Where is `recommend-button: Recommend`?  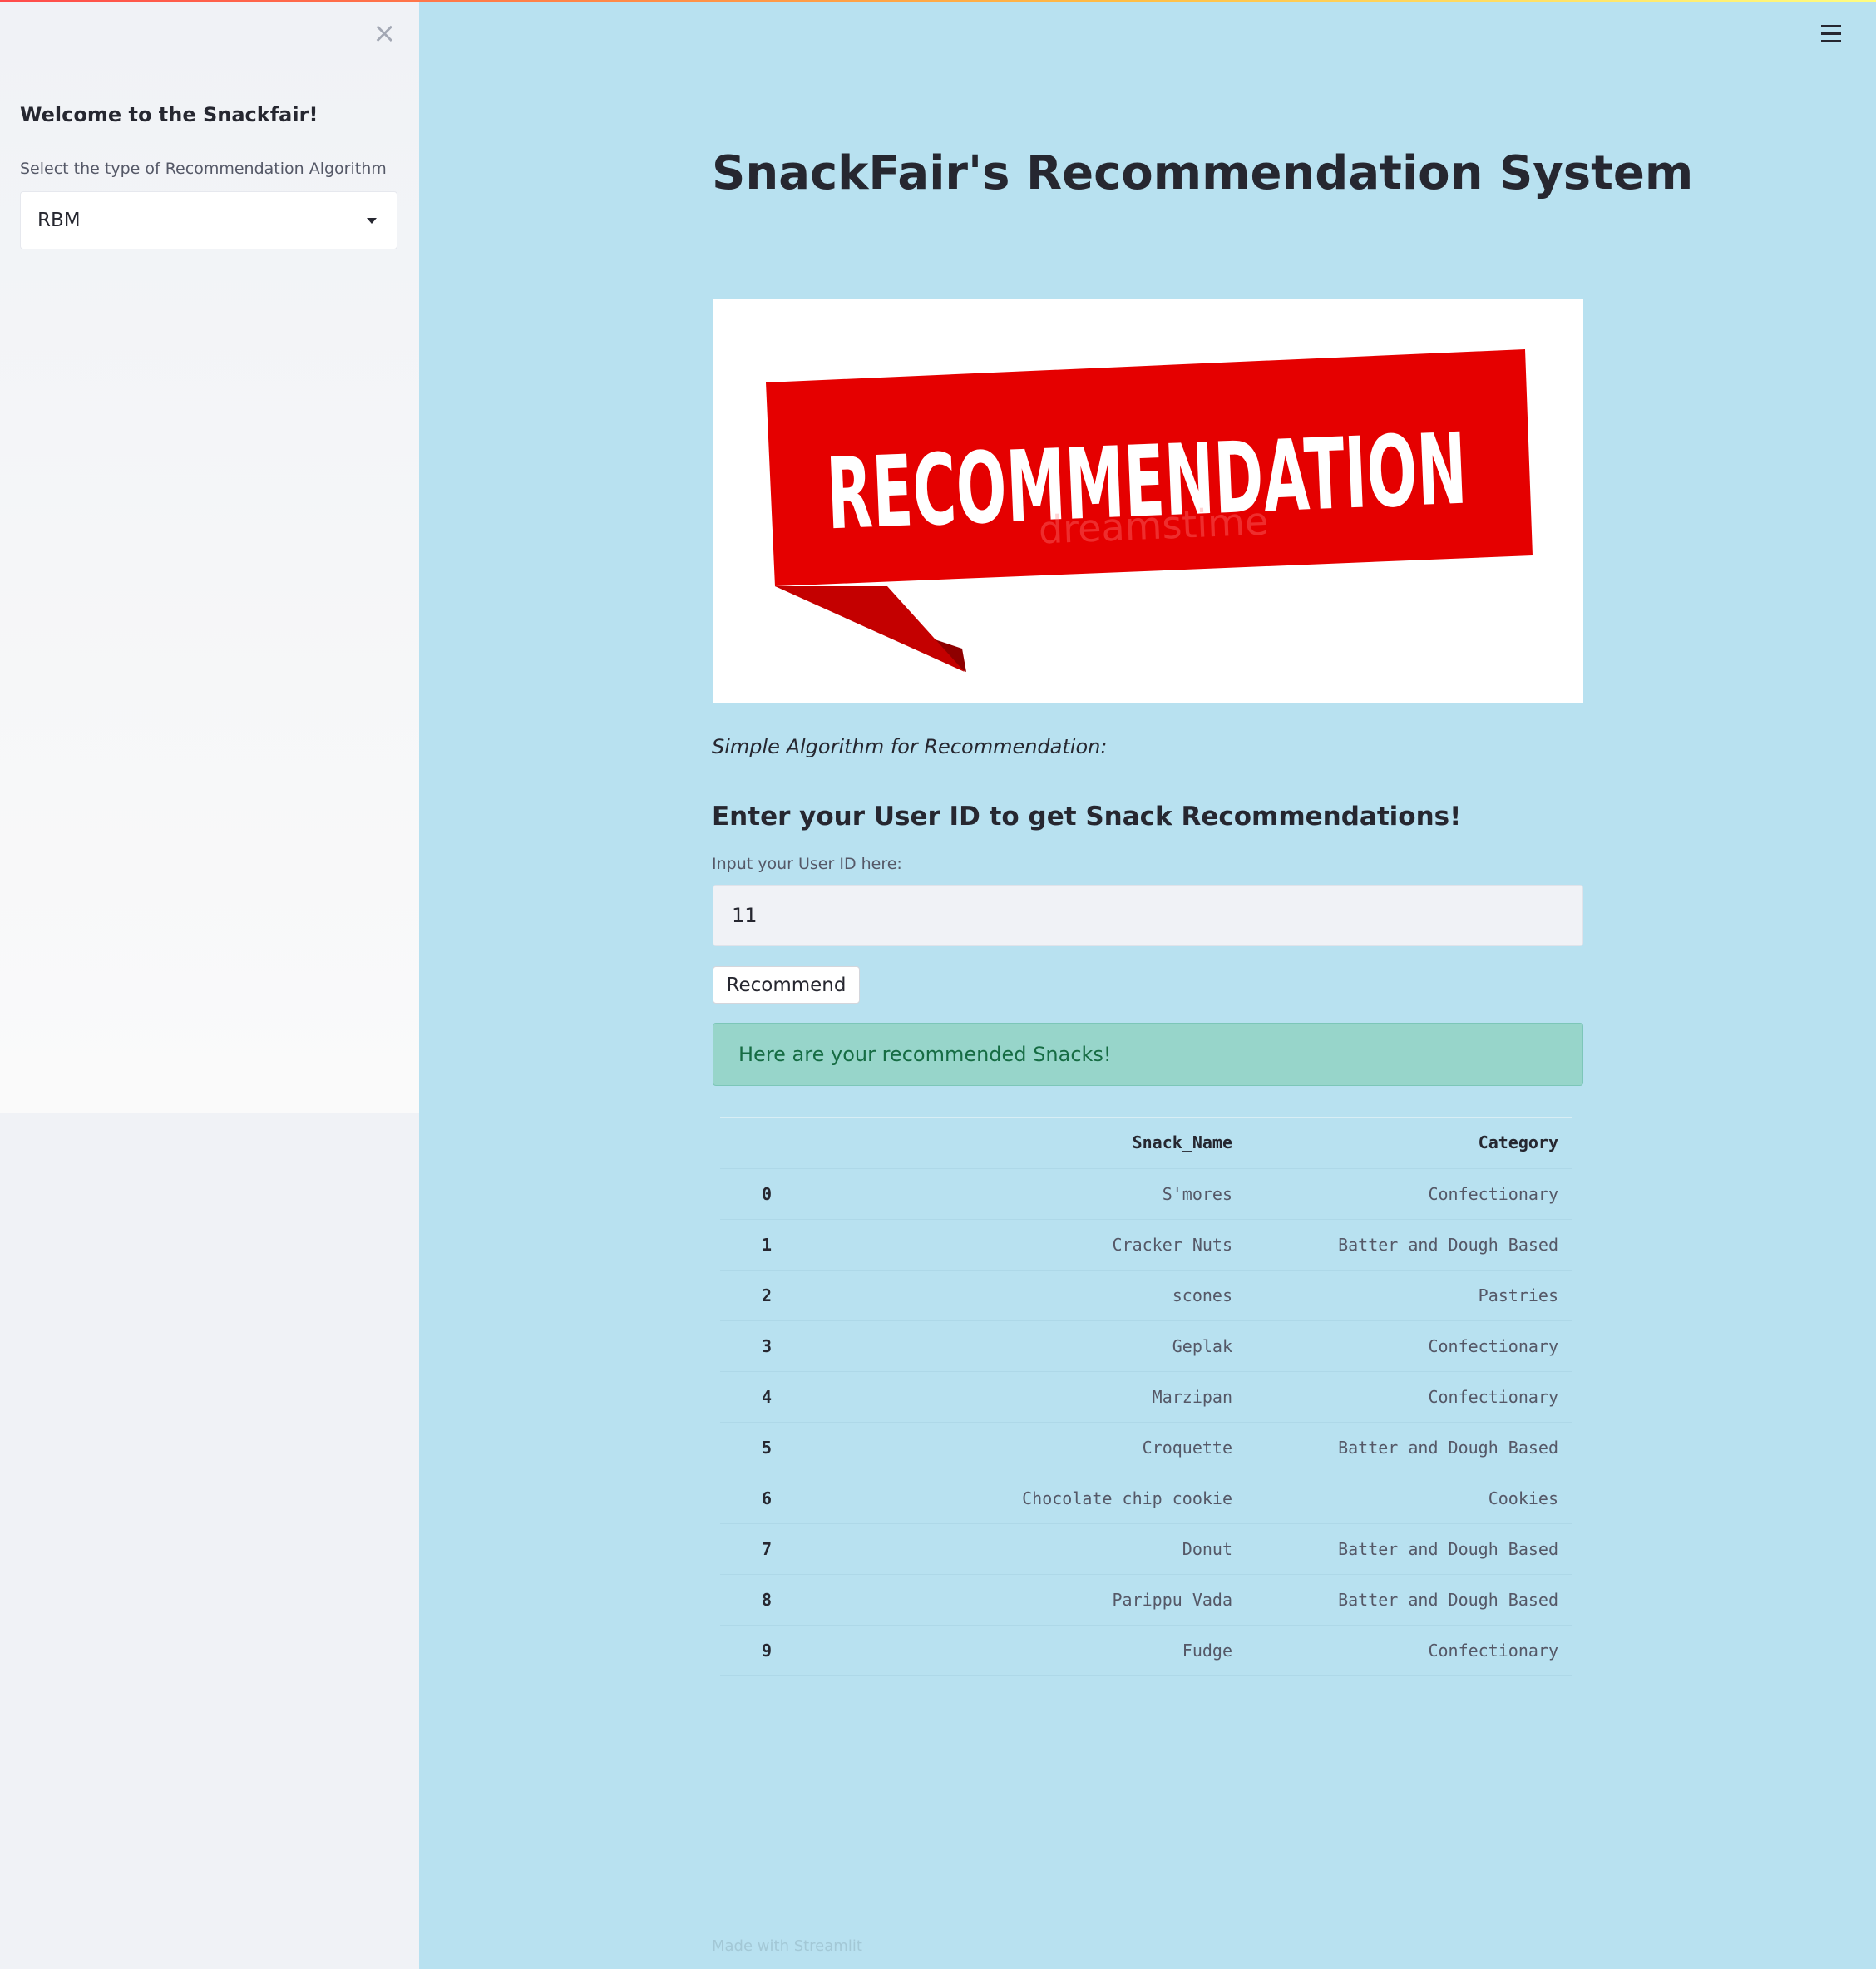 recommend-button: Recommend is located at coordinates (786, 985).